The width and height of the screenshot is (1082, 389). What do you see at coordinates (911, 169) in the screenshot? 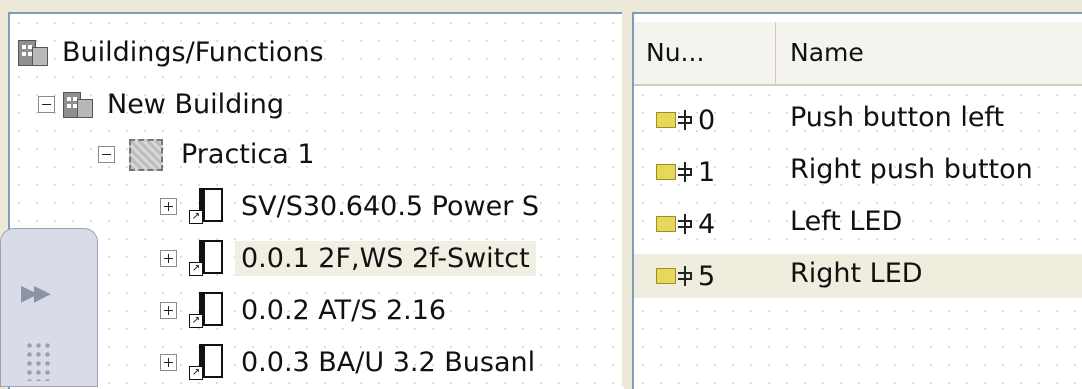
I see `object-name: Right push button` at bounding box center [911, 169].